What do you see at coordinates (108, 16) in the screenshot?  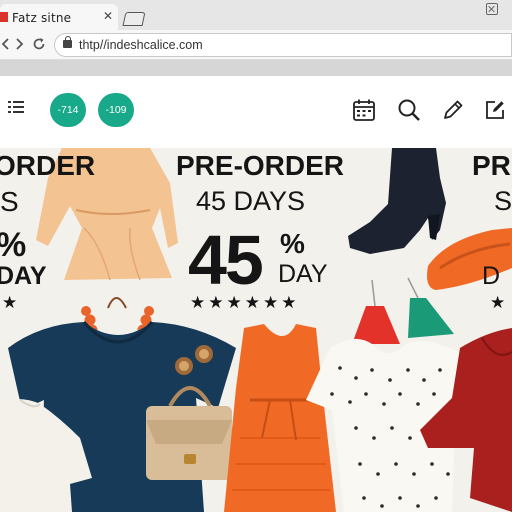 I see `close-icon: ✕` at bounding box center [108, 16].